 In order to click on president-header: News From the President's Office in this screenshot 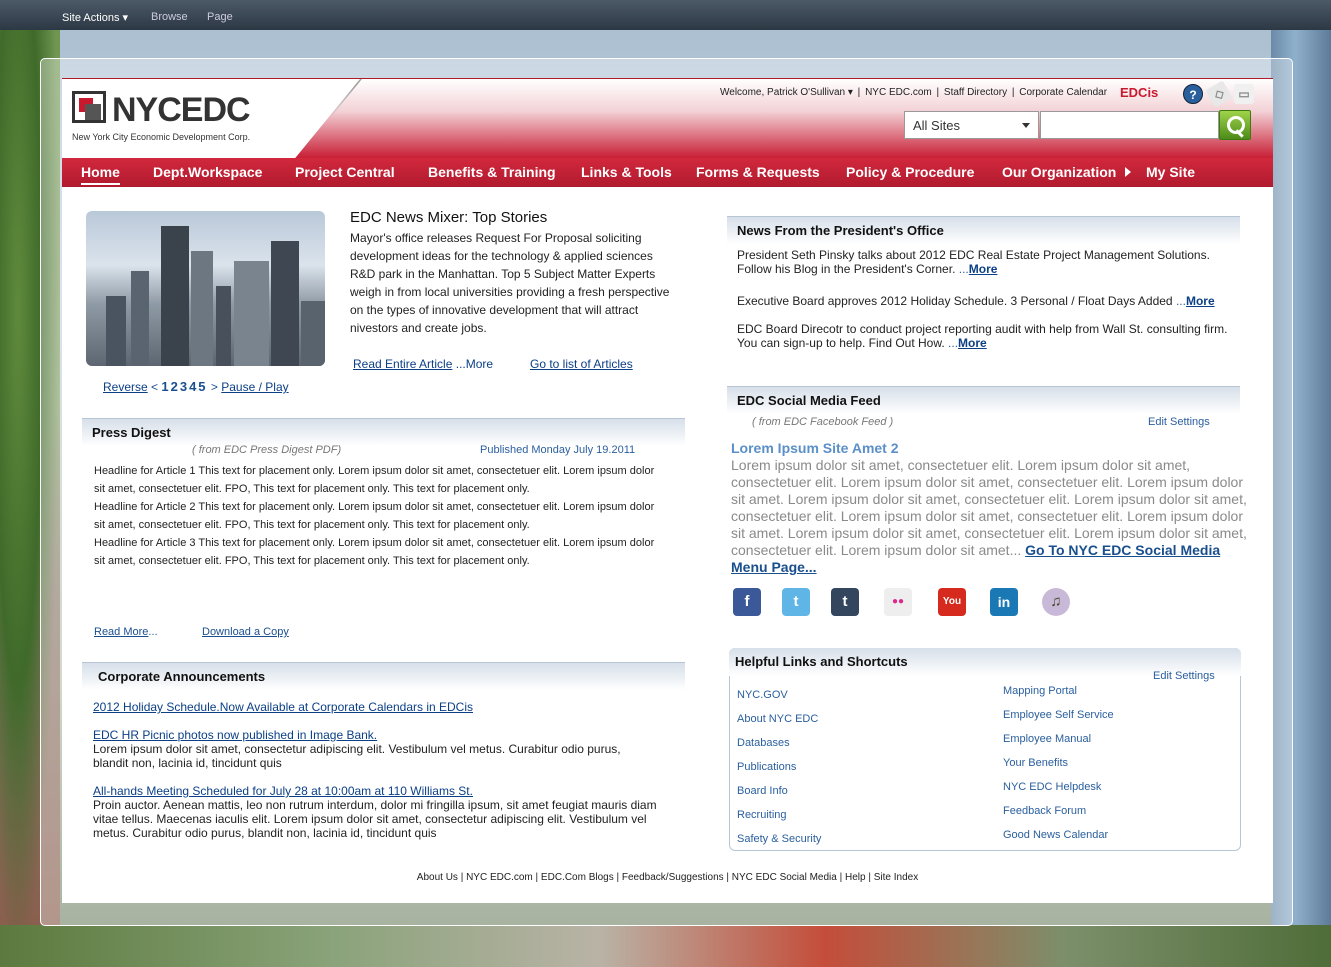, I will do `click(983, 230)`.